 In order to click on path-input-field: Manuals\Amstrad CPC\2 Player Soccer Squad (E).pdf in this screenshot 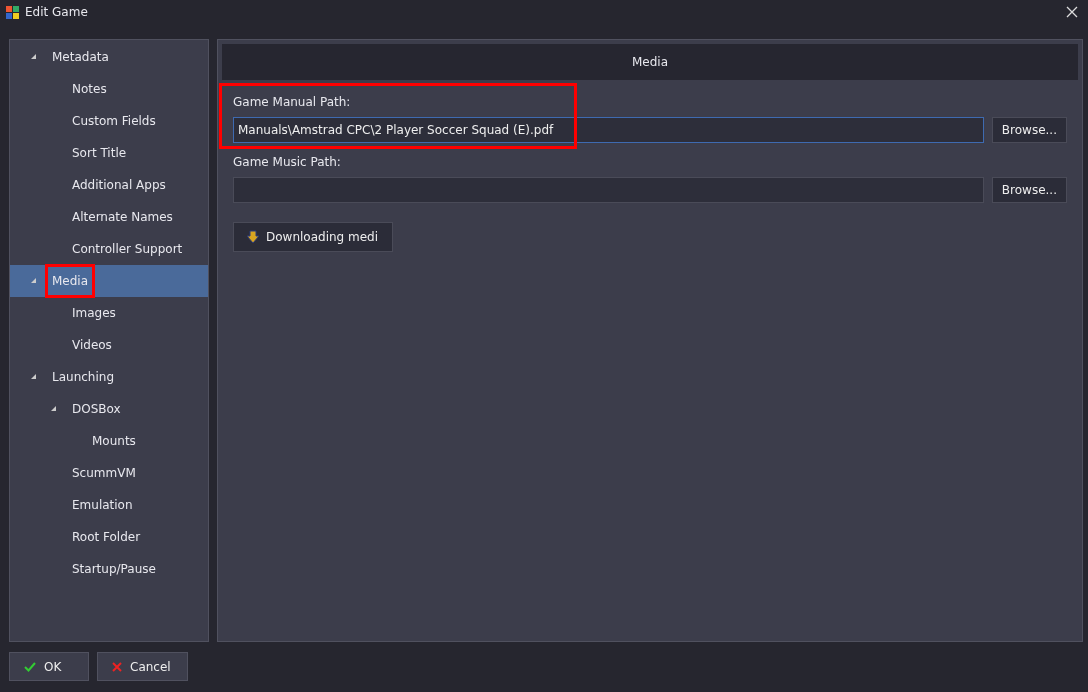, I will do `click(608, 130)`.